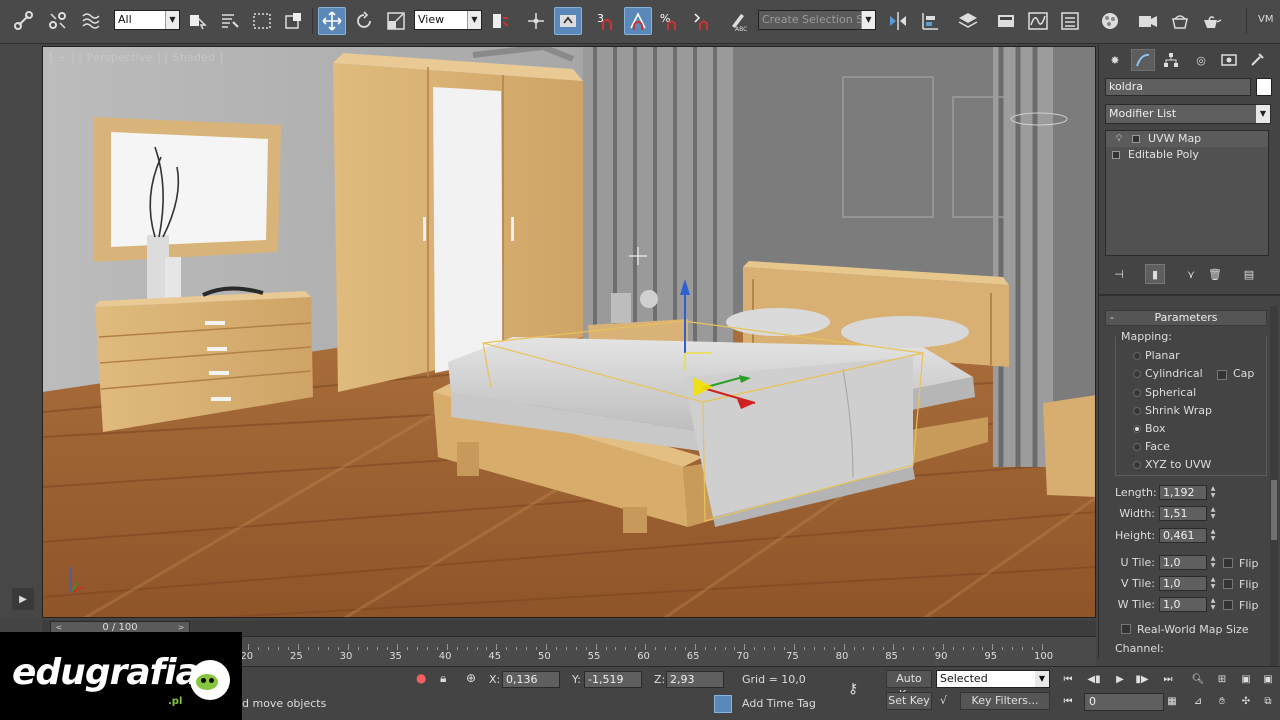 Image resolution: width=1280 pixels, height=720 pixels. What do you see at coordinates (1094, 679) in the screenshot?
I see `prev-frame-icon: ◀▮` at bounding box center [1094, 679].